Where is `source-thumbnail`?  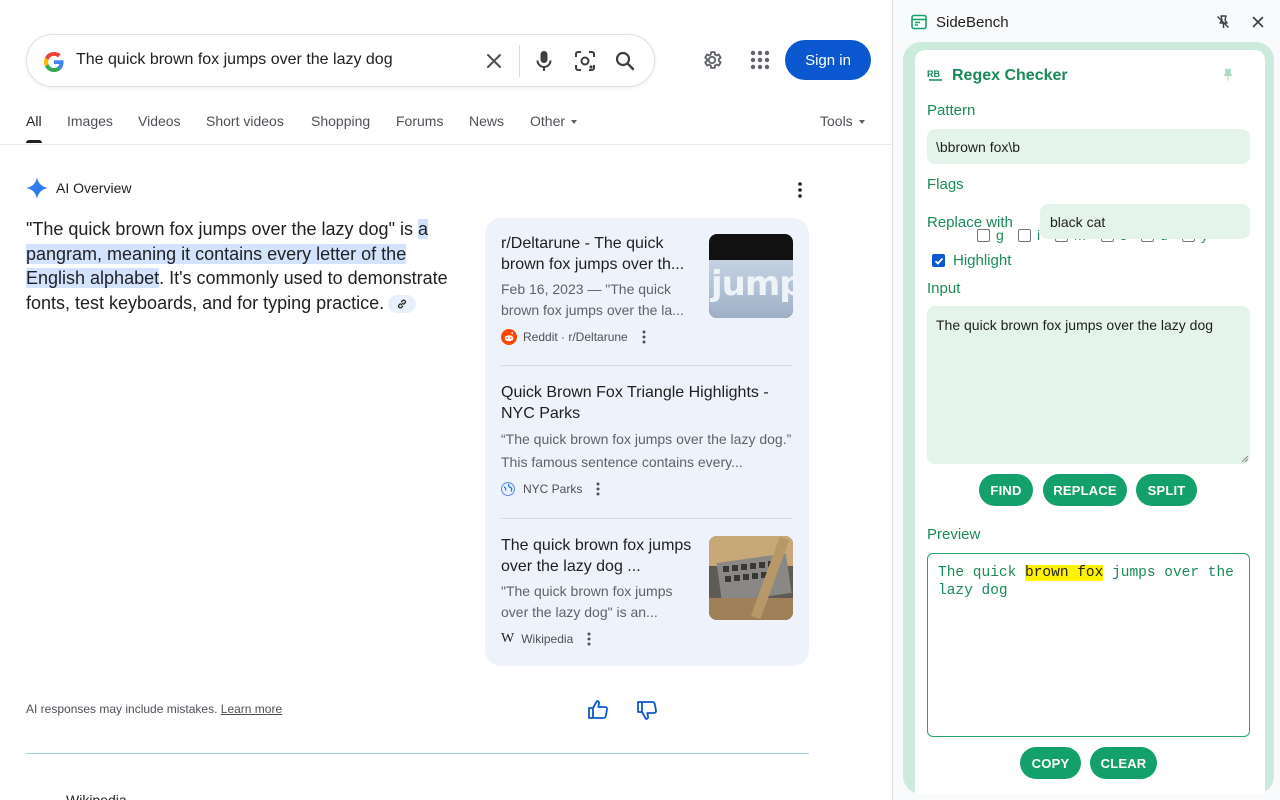
source-thumbnail is located at coordinates (751, 578).